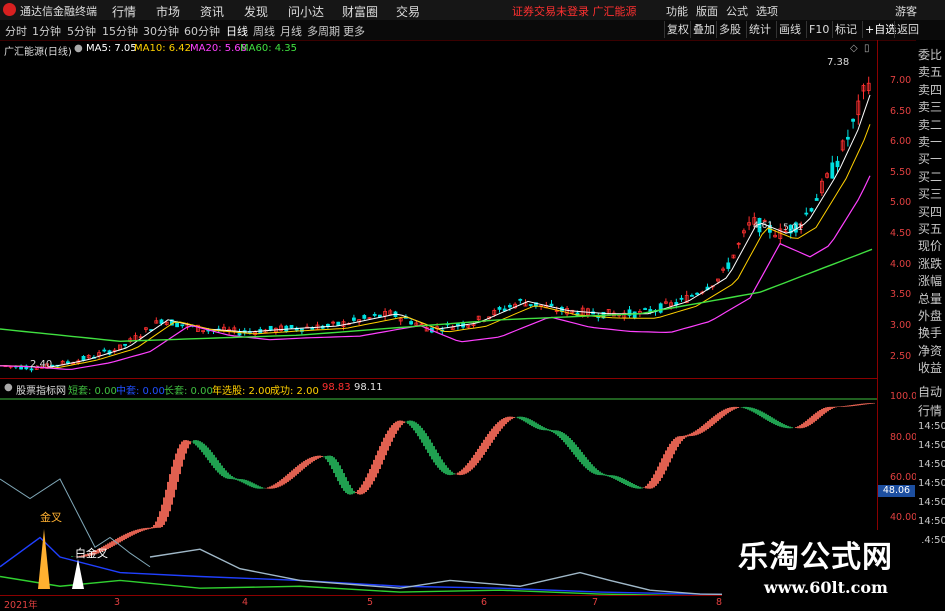 This screenshot has height=611, width=945. I want to click on draw-line-button: 画线, so click(789, 29).